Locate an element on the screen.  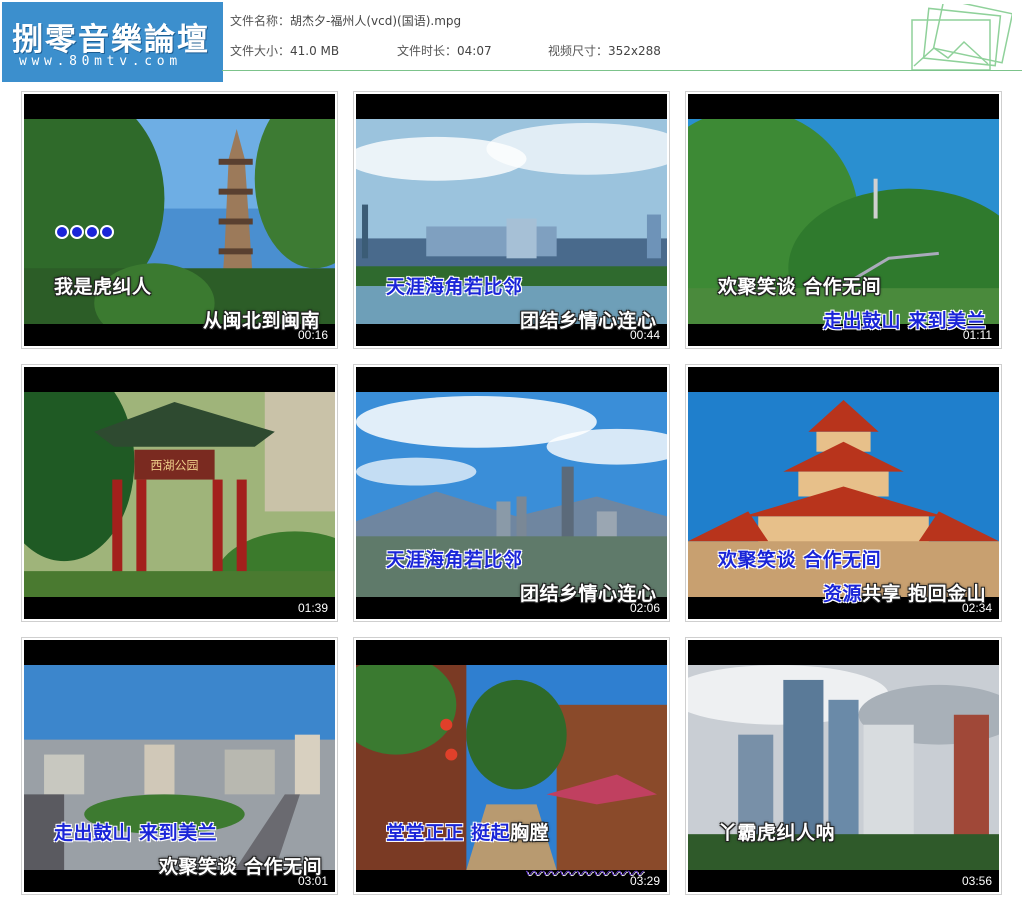
file-duration-label: 文件时长： is located at coordinates (427, 51).